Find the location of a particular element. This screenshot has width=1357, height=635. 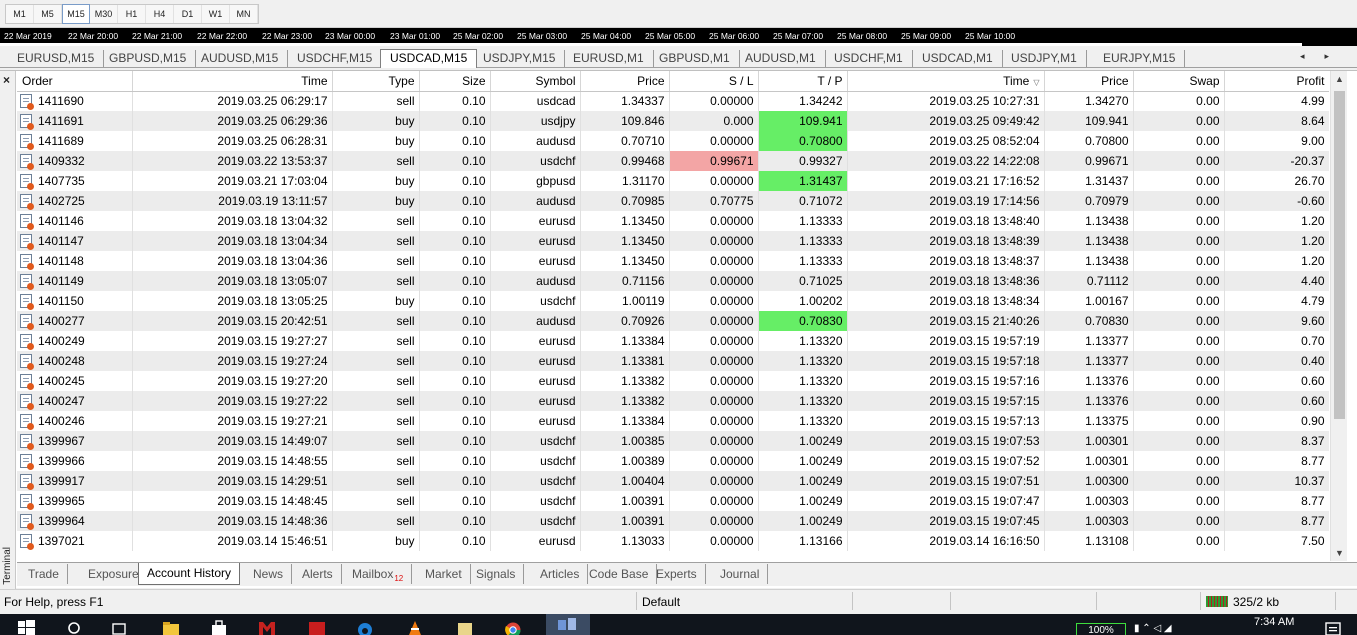

col-header-open-price: Price is located at coordinates (625, 81).